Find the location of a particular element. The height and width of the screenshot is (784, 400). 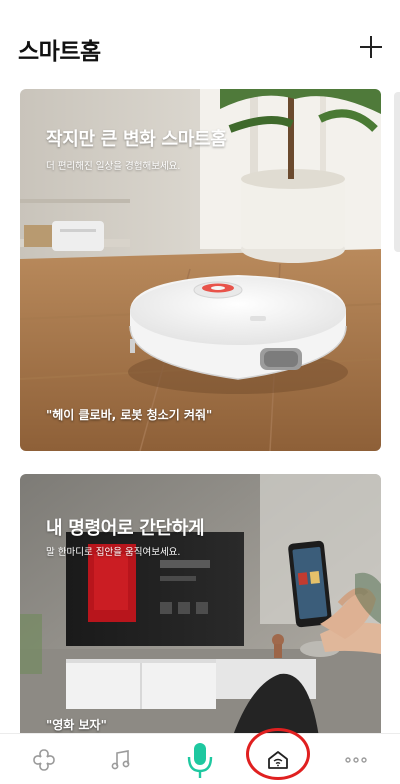

nav-more is located at coordinates (356, 759).